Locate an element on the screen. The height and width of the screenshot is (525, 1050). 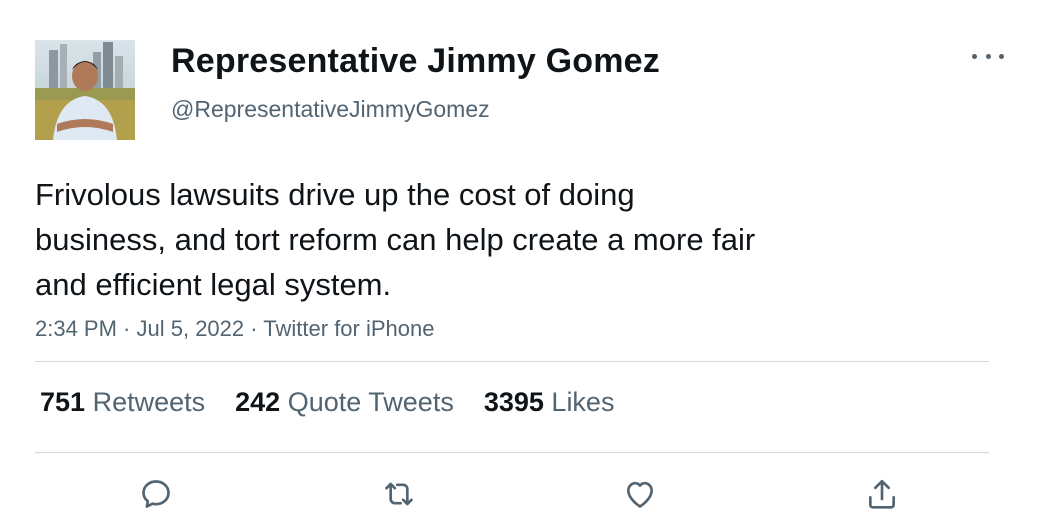
quote-tweets-count: 242 is located at coordinates (258, 402).